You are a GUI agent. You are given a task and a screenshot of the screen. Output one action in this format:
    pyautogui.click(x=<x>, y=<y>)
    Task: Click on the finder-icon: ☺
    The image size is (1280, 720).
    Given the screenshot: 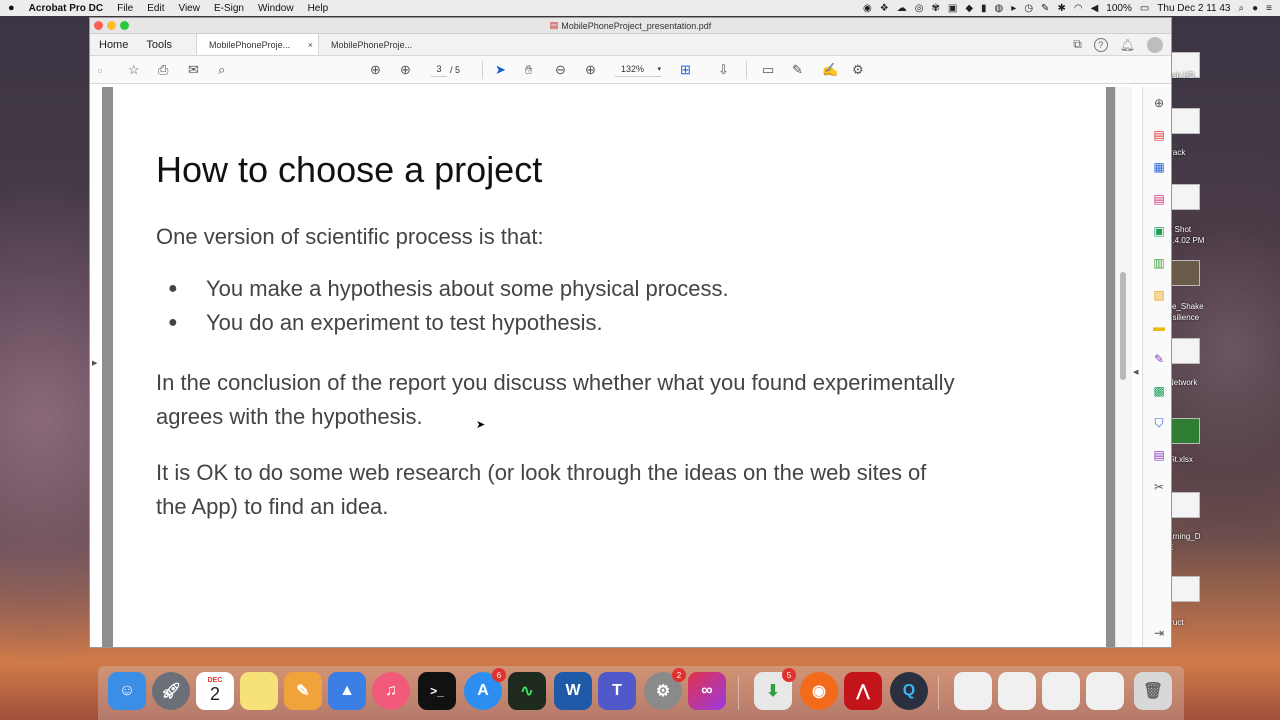 What is the action you would take?
    pyautogui.click(x=127, y=691)
    